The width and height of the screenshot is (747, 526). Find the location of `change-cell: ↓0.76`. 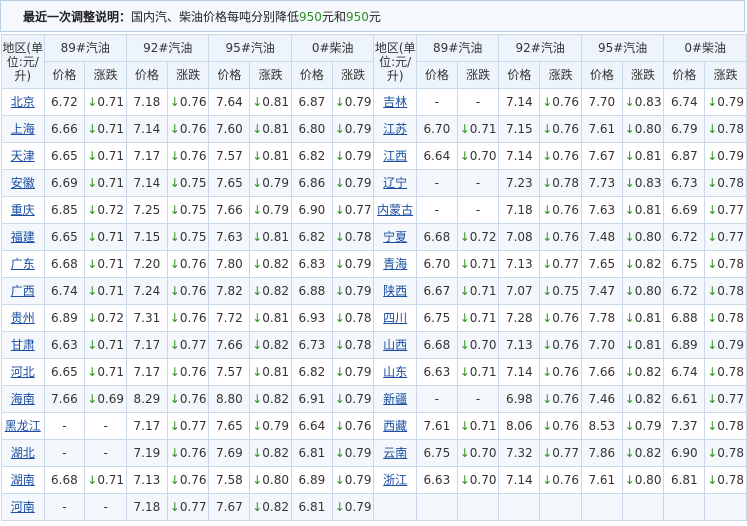

change-cell: ↓0.76 is located at coordinates (188, 453).